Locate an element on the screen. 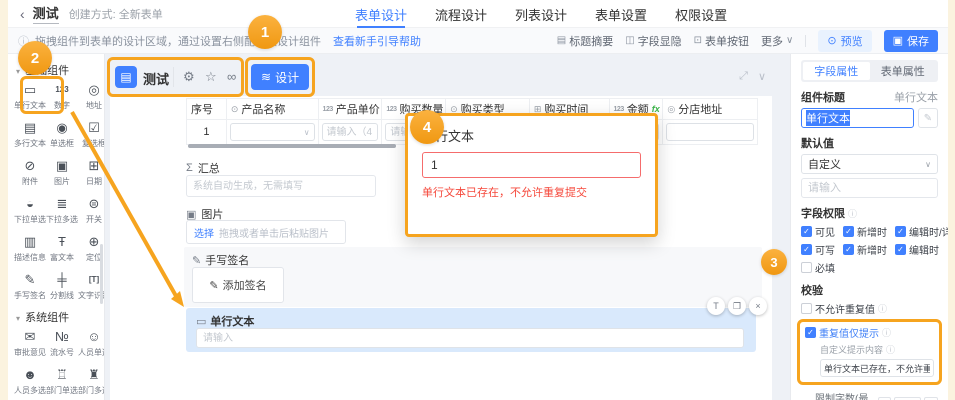 The width and height of the screenshot is (955, 400). tab-list-design: 列表设计 is located at coordinates (541, 14).